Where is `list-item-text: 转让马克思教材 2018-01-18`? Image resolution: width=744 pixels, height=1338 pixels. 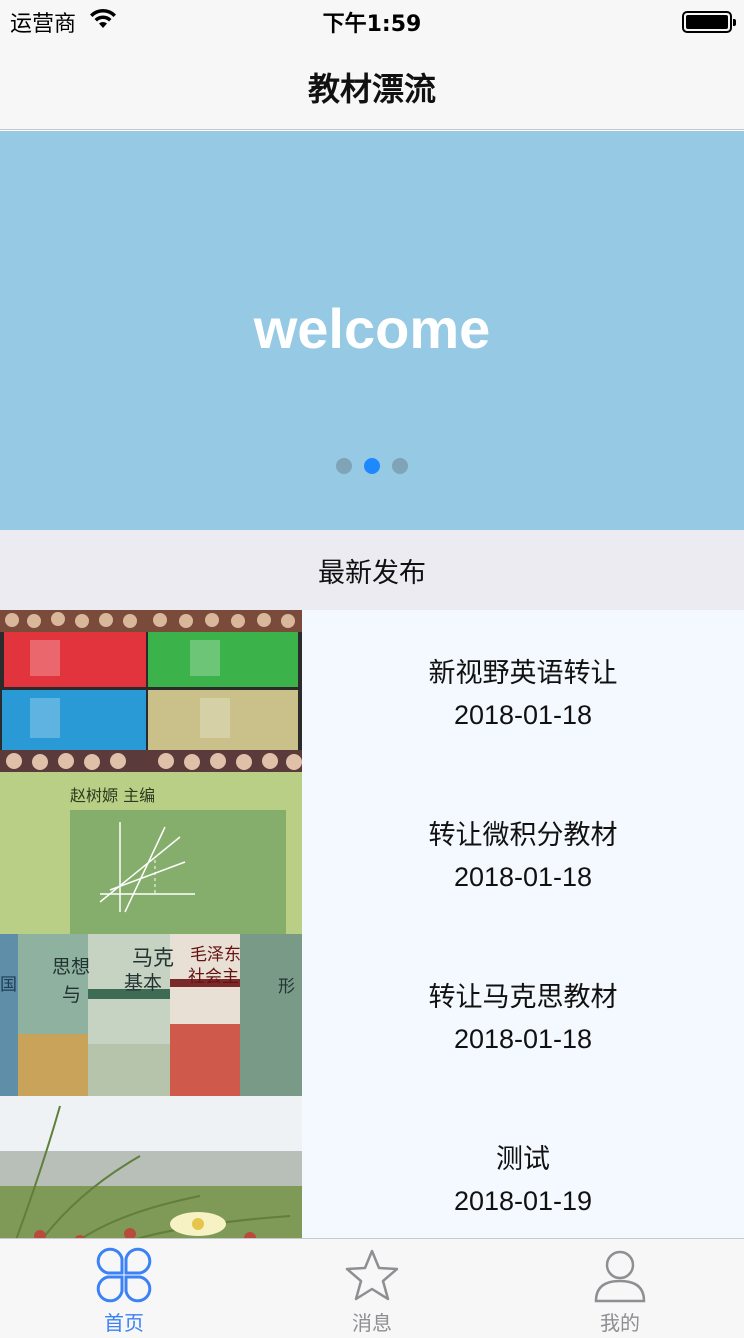
list-item-text: 转让马克思教材 2018-01-18 is located at coordinates (523, 1015).